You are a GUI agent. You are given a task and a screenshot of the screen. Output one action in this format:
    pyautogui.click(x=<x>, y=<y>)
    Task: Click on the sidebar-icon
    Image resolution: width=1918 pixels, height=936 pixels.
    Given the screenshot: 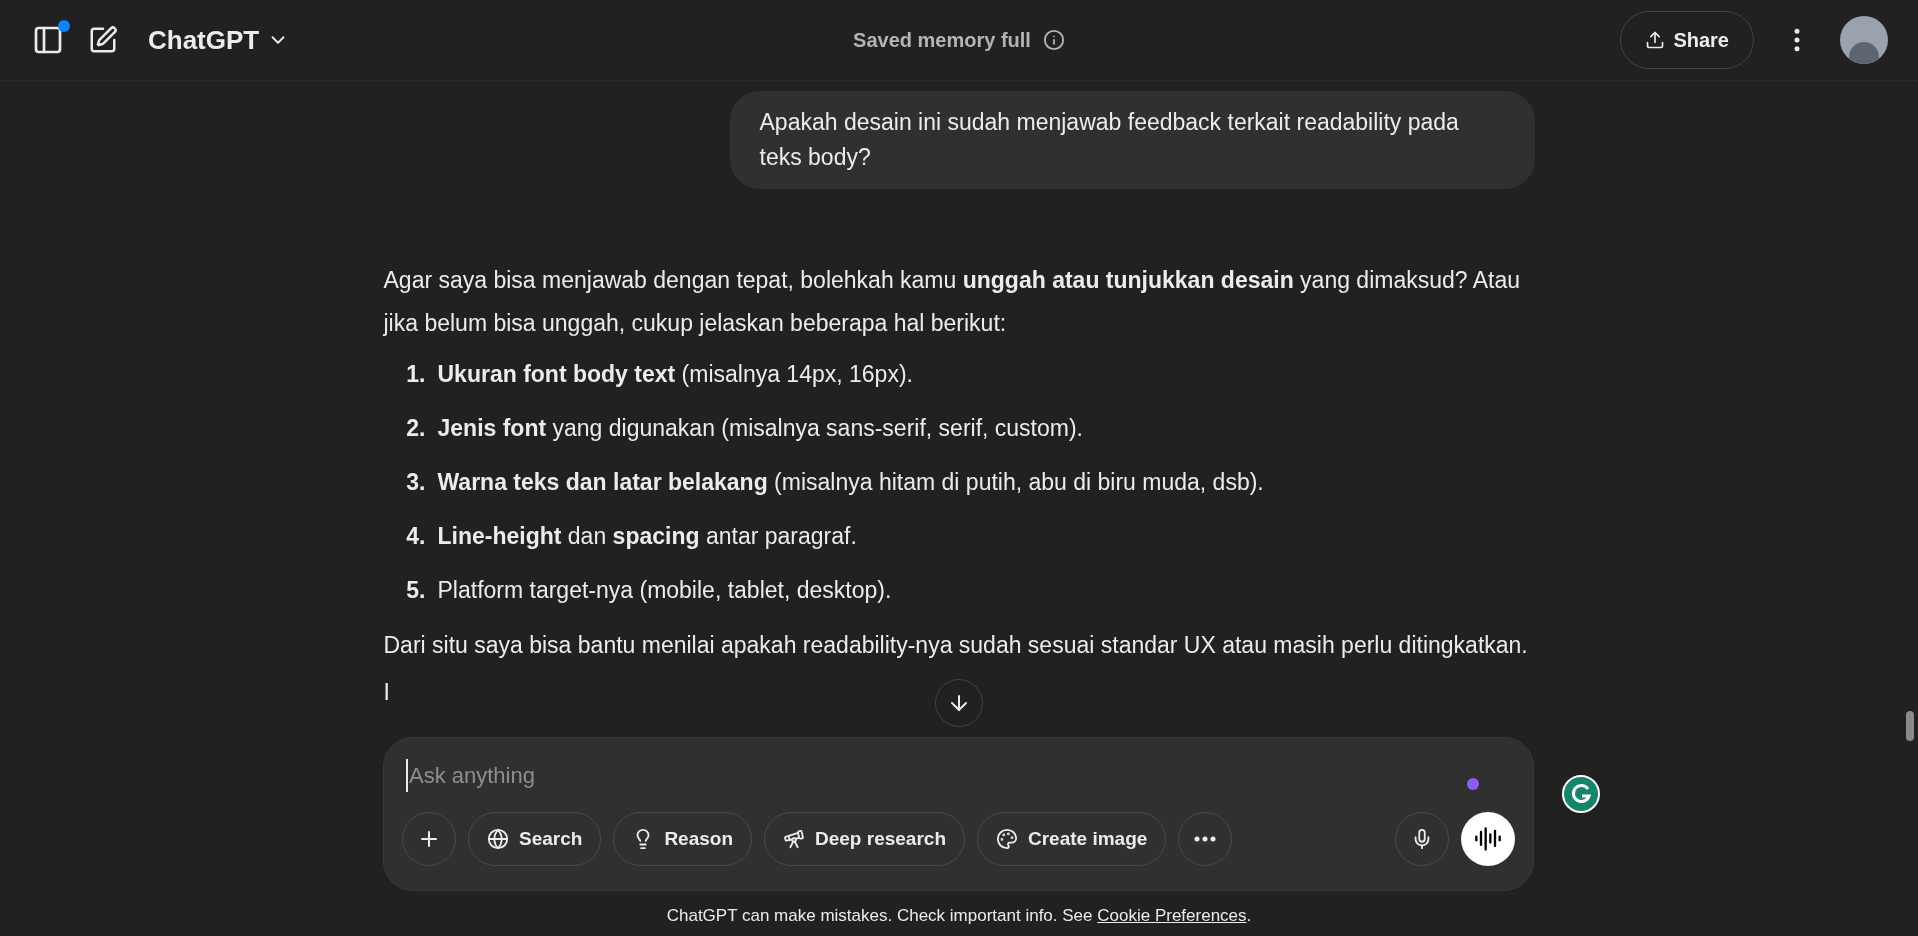 What is the action you would take?
    pyautogui.click(x=48, y=40)
    